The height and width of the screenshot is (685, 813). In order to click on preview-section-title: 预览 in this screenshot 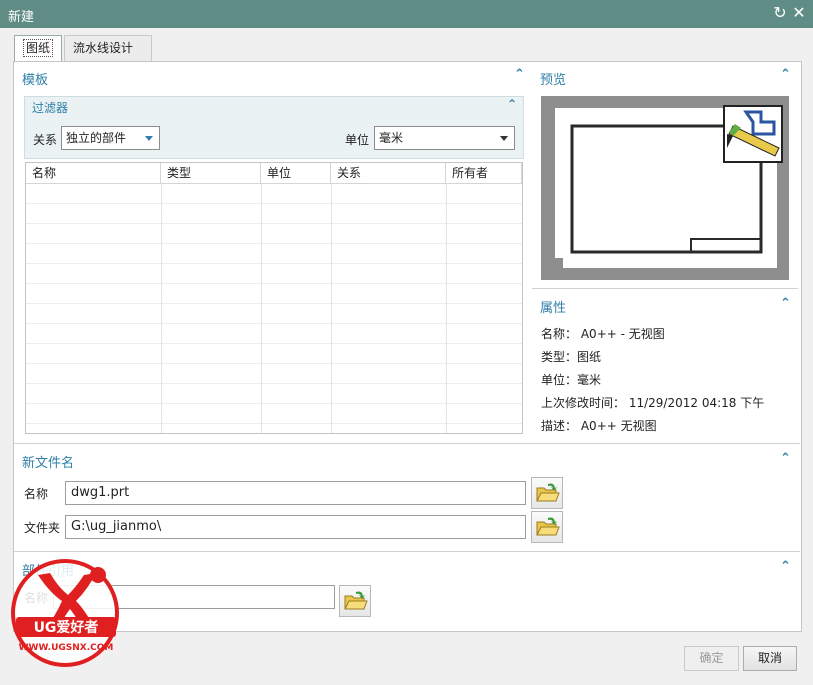, I will do `click(553, 80)`.